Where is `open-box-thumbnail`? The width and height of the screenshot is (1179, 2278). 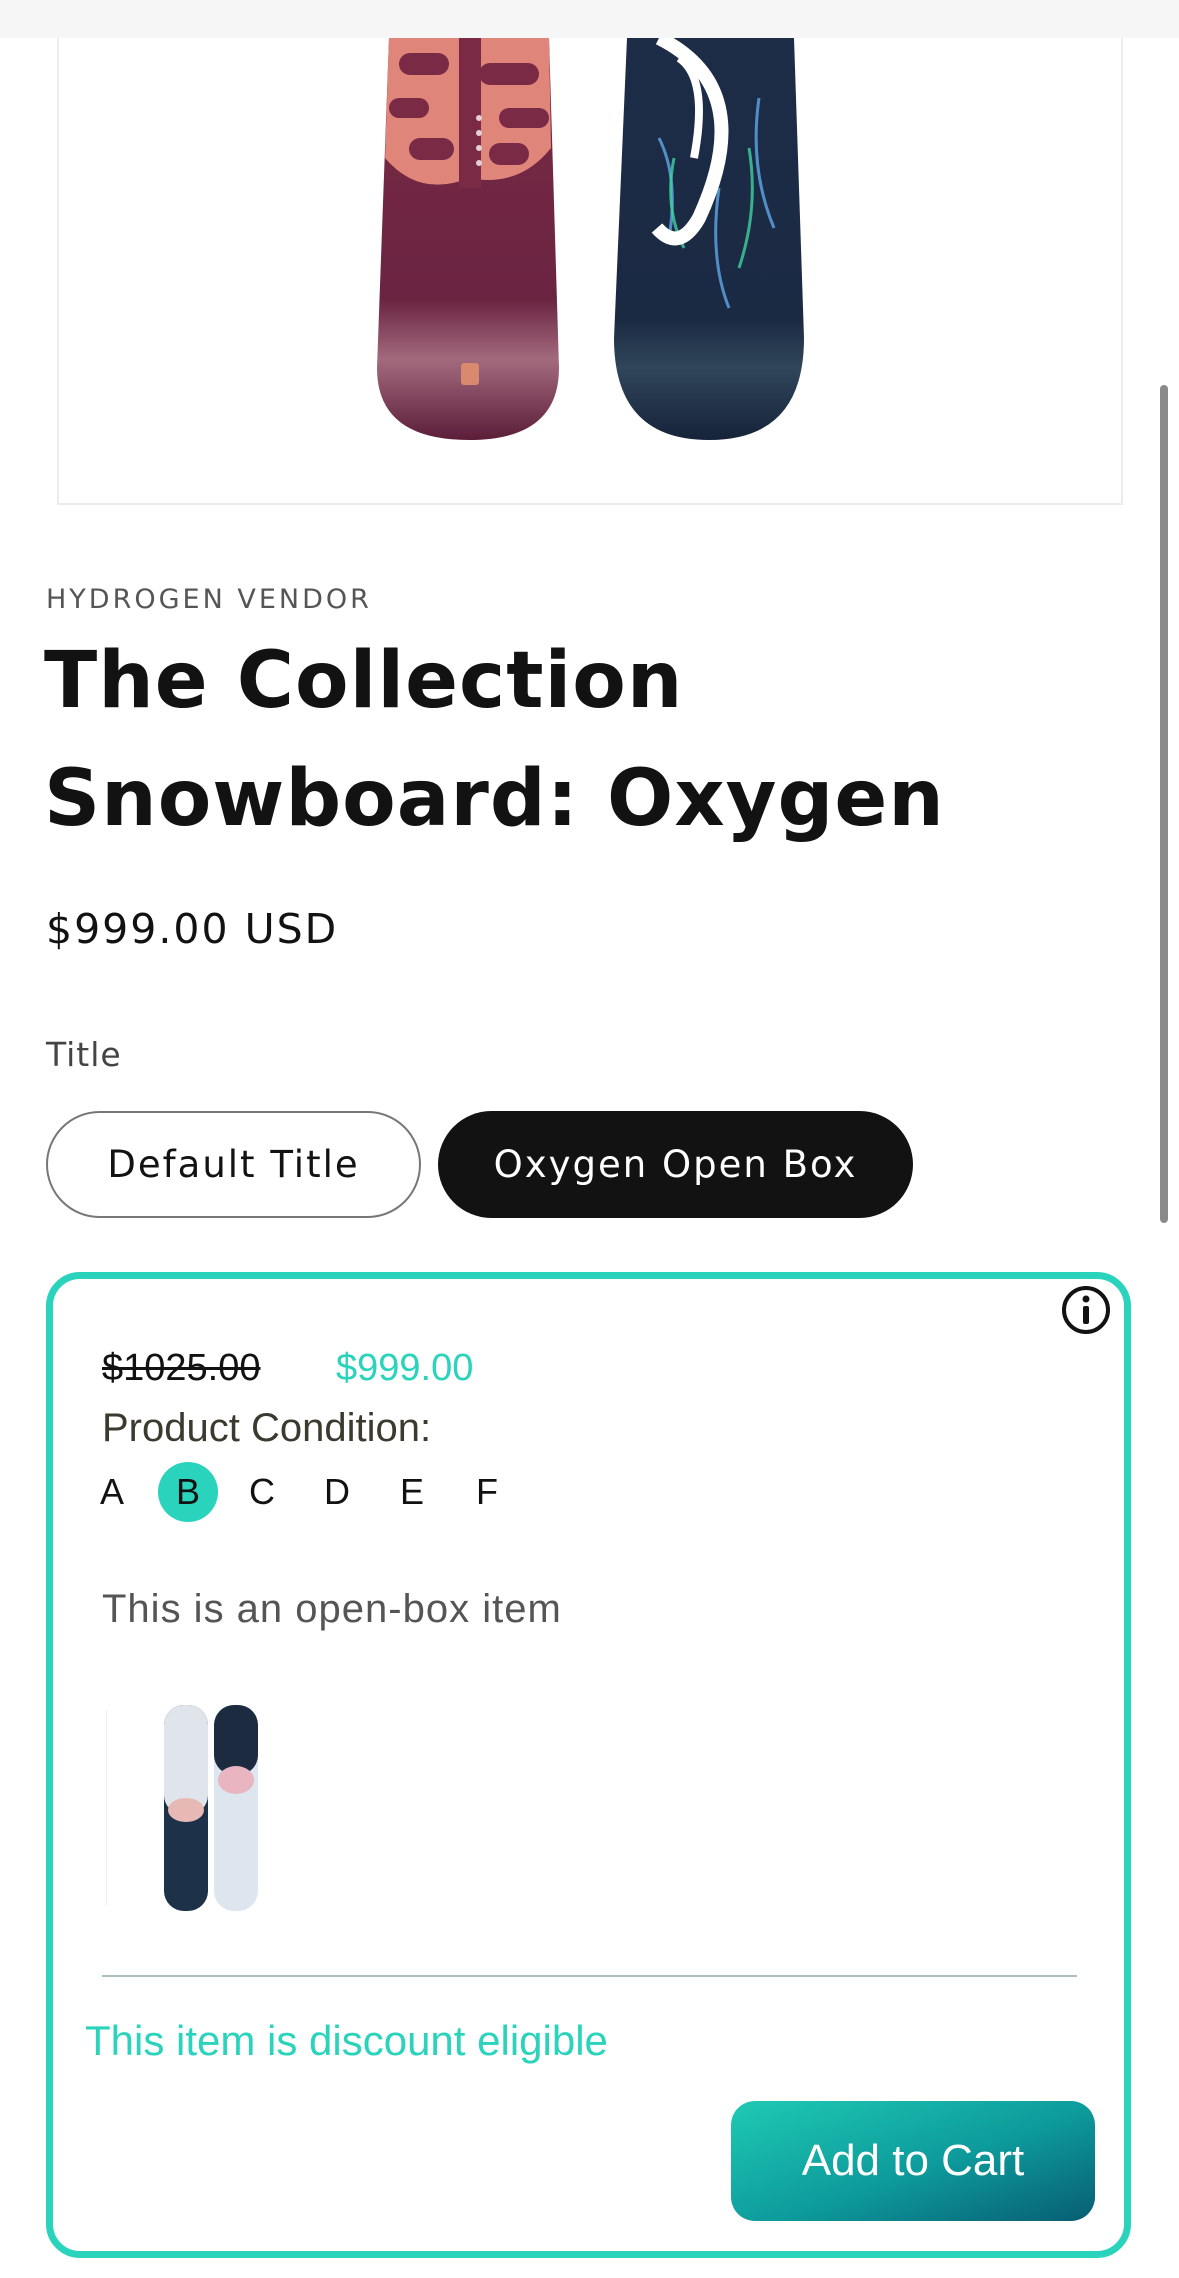 open-box-thumbnail is located at coordinates (185, 1807).